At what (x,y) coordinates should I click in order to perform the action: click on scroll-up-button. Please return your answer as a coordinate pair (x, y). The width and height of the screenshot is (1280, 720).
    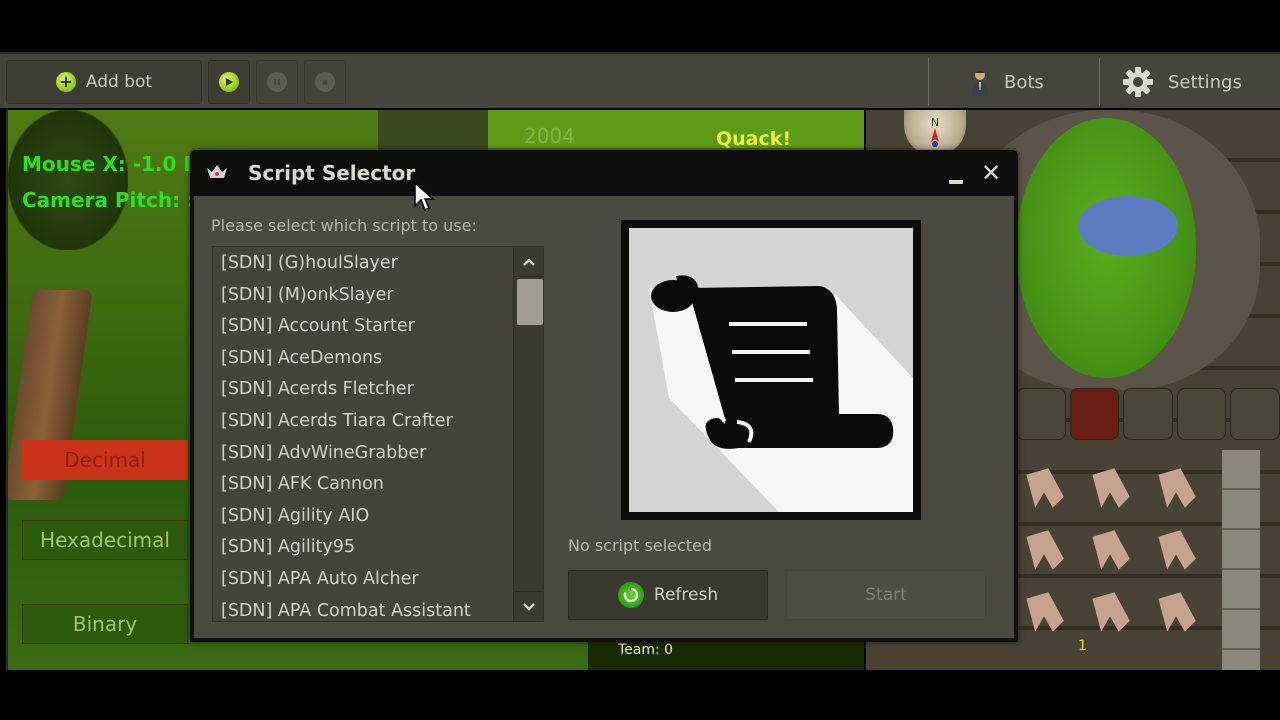
    Looking at the image, I should click on (528, 262).